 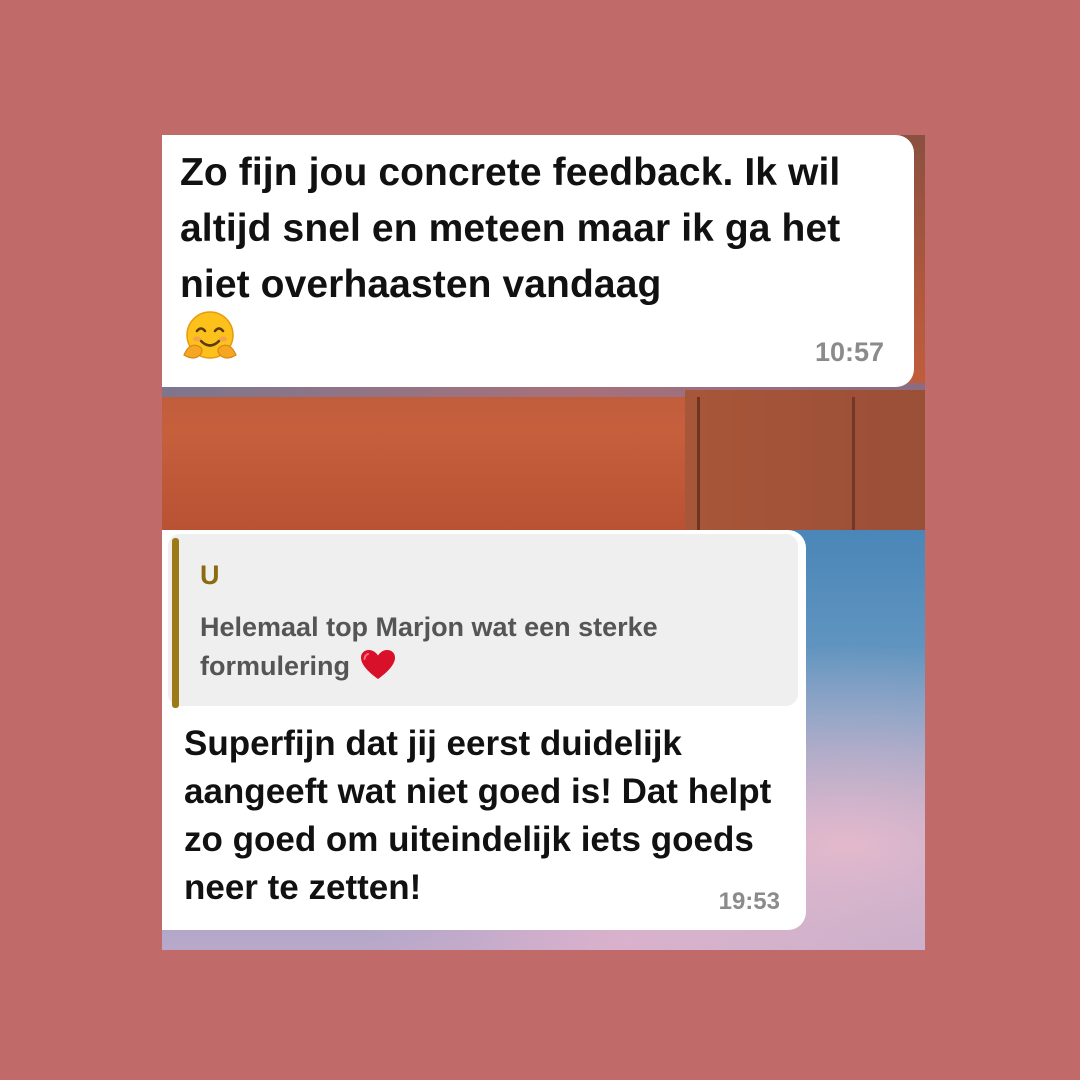 What do you see at coordinates (378, 664) in the screenshot?
I see `red-heart-emoji-icon` at bounding box center [378, 664].